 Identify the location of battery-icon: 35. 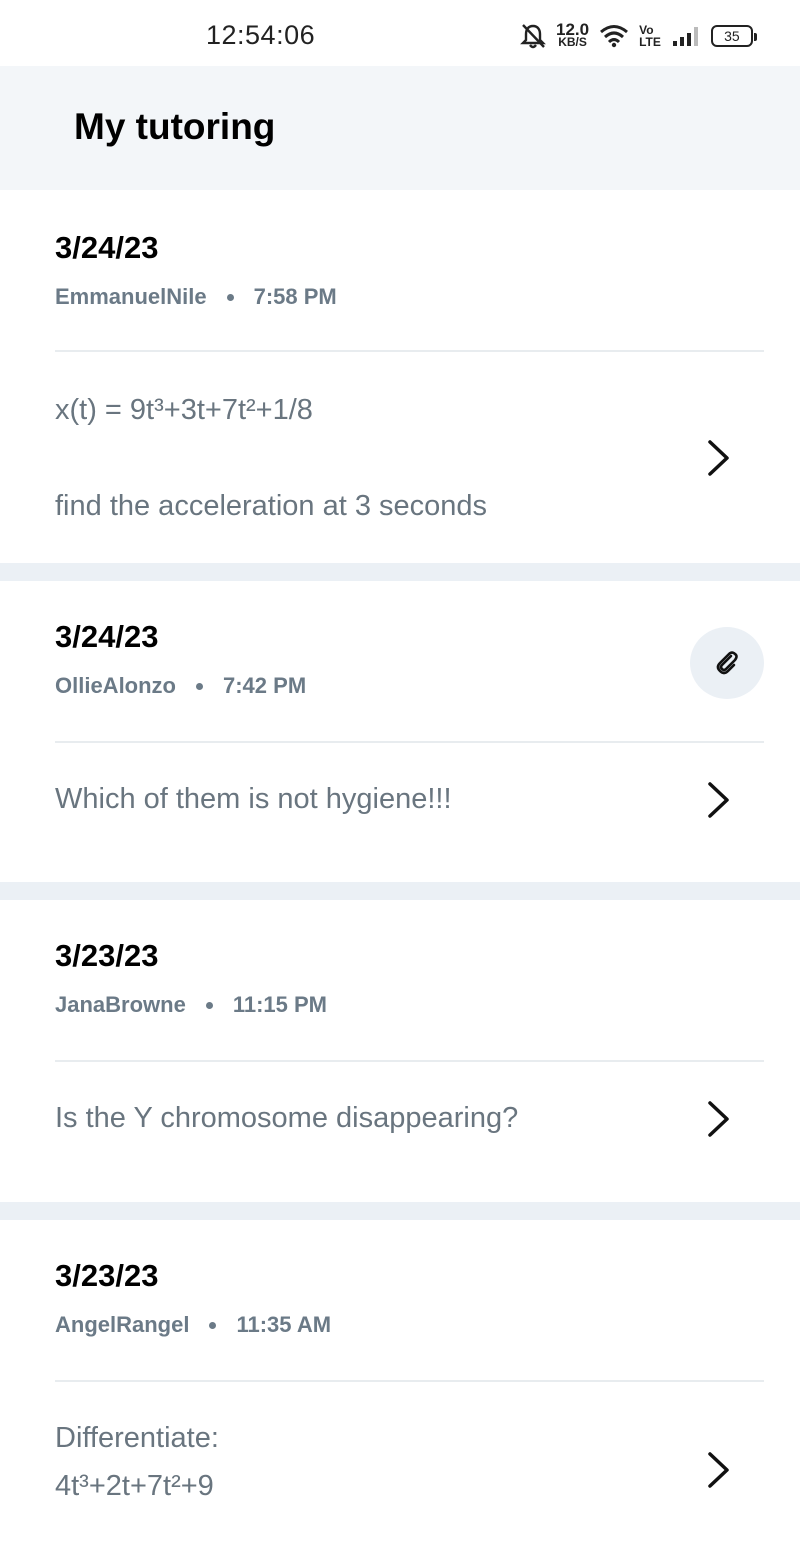
(733, 36).